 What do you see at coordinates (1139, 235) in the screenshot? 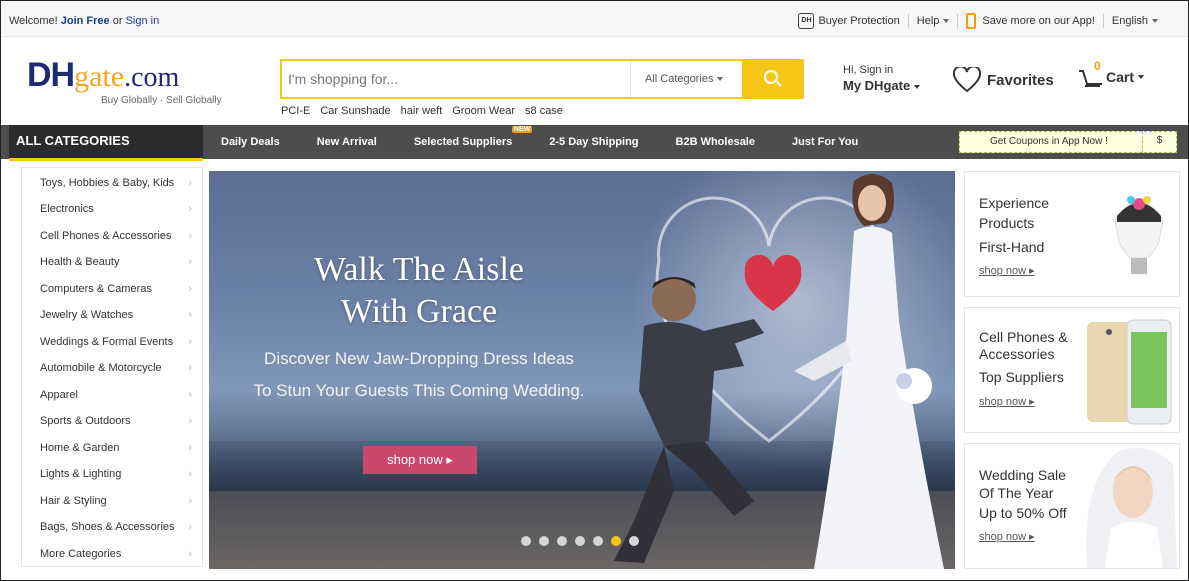
I see `smart-bulb-image` at bounding box center [1139, 235].